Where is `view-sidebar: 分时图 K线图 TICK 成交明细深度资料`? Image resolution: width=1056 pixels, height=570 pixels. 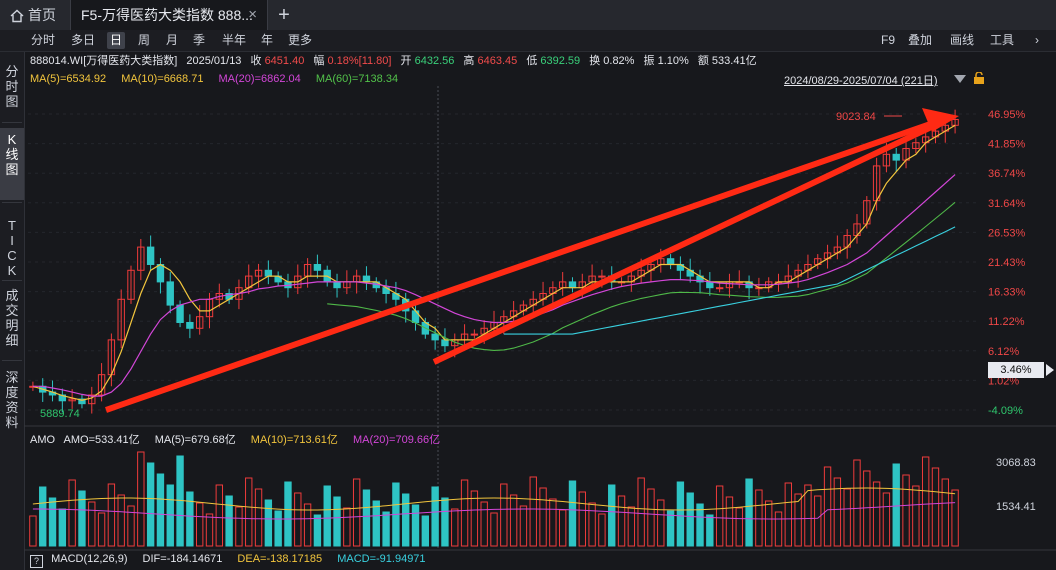 view-sidebar: 分时图 K线图 TICK 成交明细深度资料 is located at coordinates (12, 311).